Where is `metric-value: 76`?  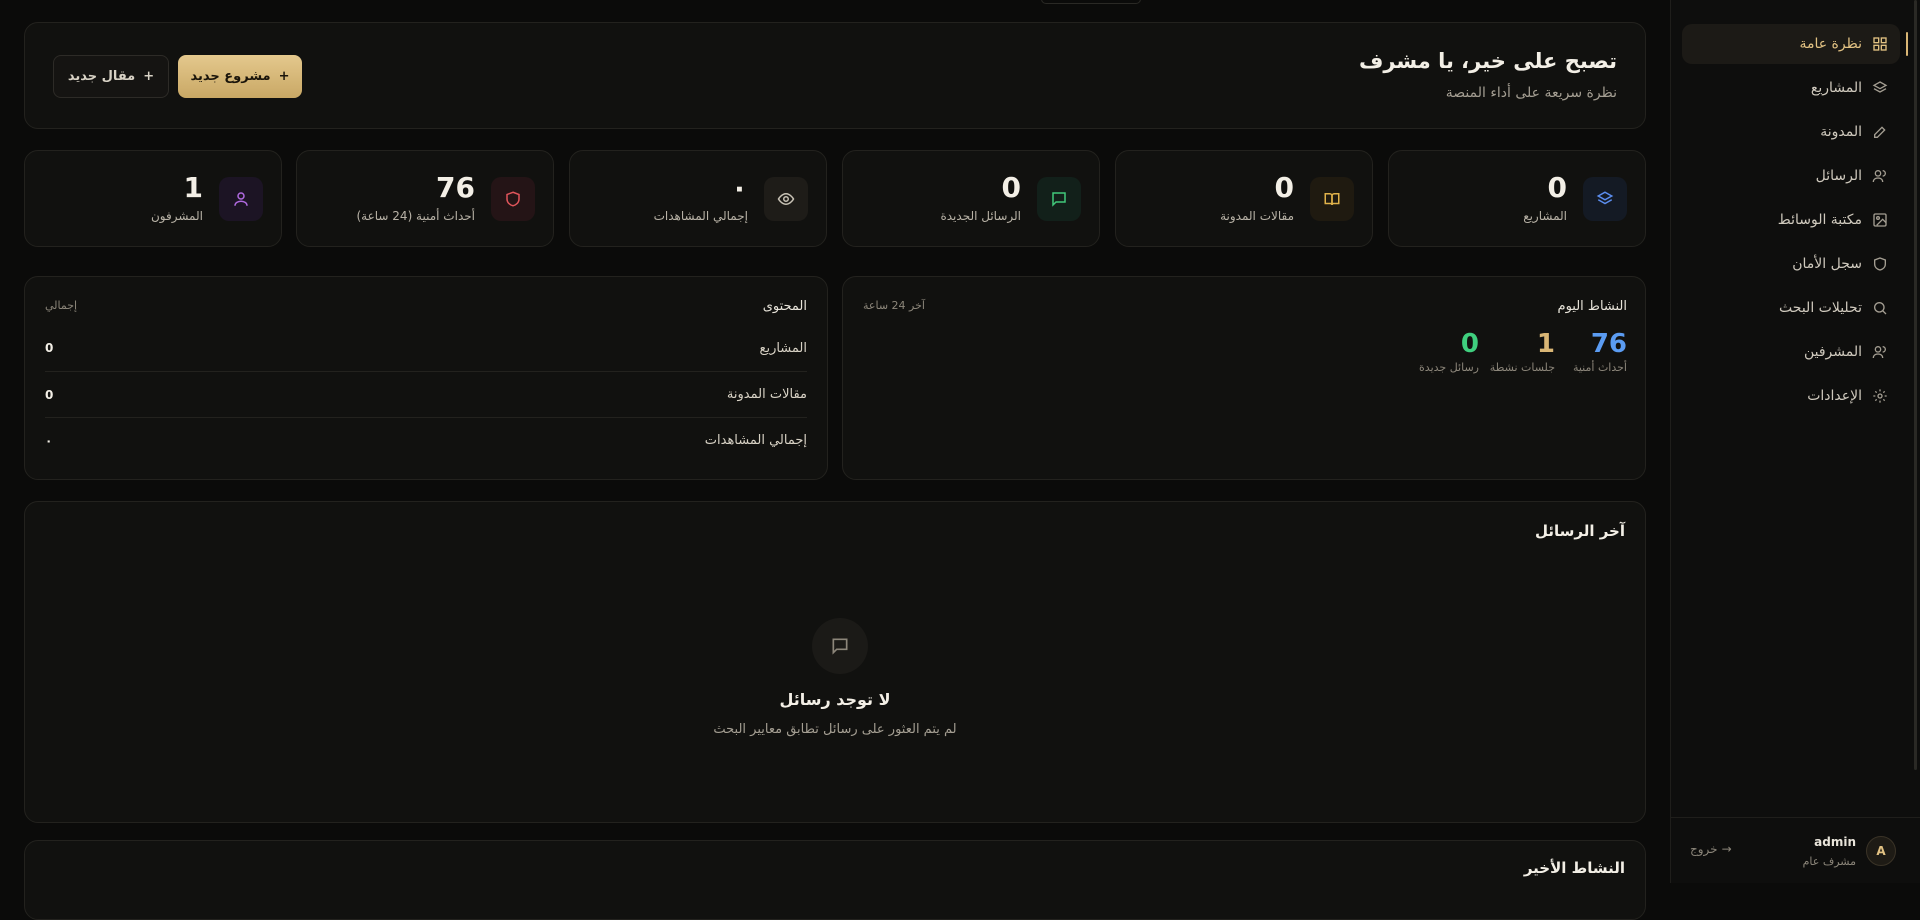 metric-value: 76 is located at coordinates (1608, 344).